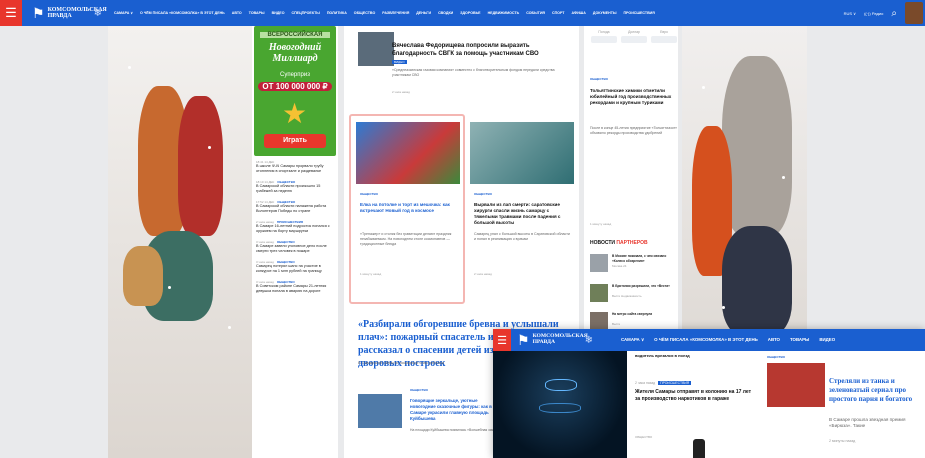 The width and height of the screenshot is (925, 458). I want to click on nav-link: СПОРТ, so click(558, 13).